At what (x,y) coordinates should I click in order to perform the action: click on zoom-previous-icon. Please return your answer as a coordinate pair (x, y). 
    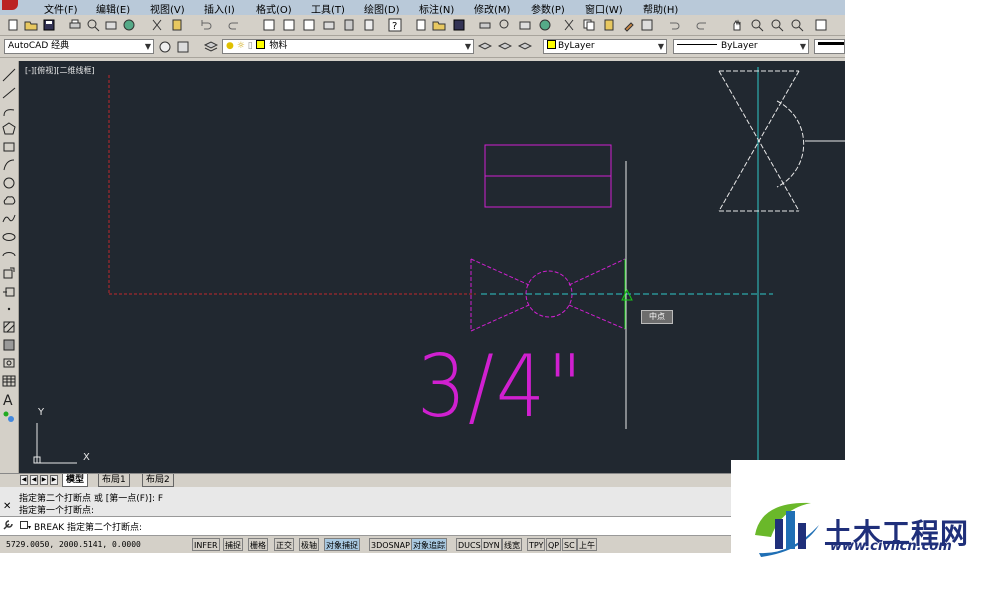
    Looking at the image, I should click on (797, 25).